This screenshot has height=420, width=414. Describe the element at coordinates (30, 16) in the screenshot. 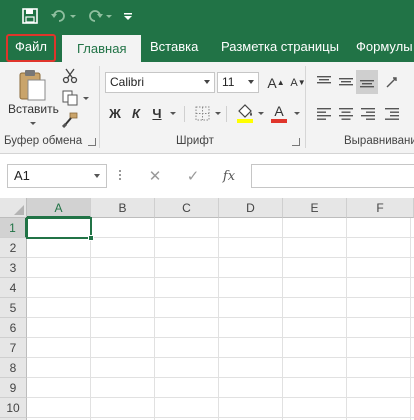

I see `save-icon` at that location.